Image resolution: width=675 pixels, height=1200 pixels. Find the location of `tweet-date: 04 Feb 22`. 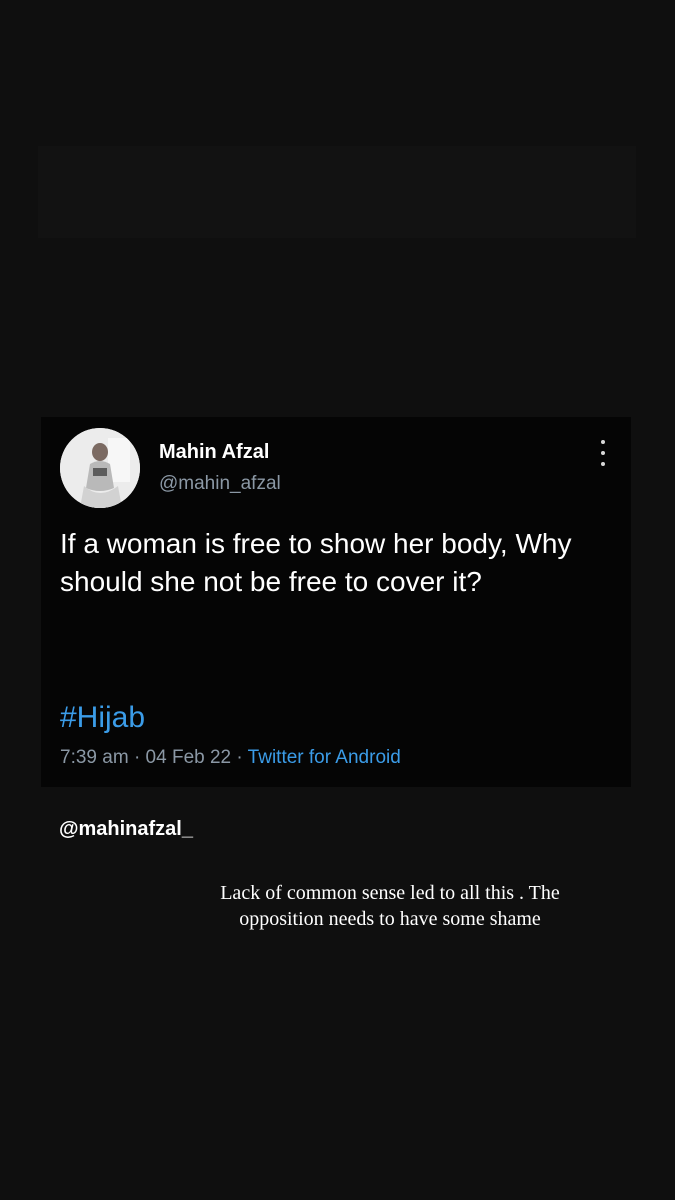

tweet-date: 04 Feb 22 is located at coordinates (188, 757).